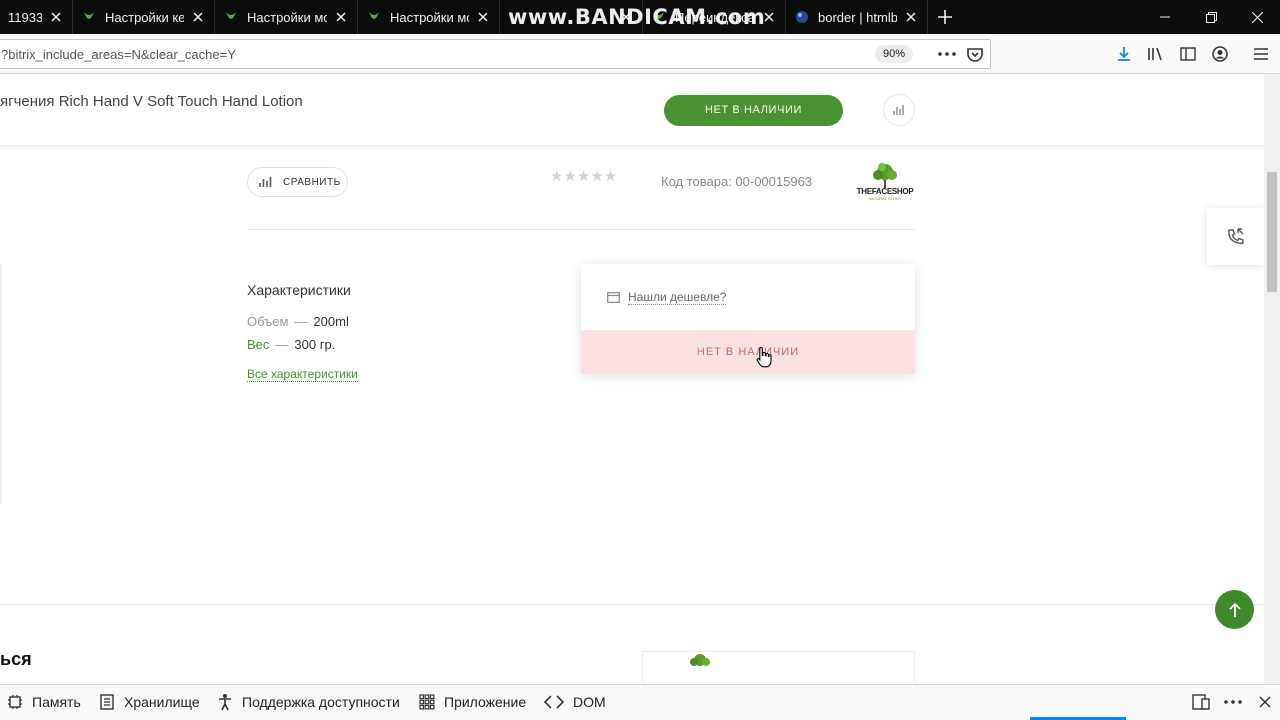 Image resolution: width=1280 pixels, height=720 pixels. Describe the element at coordinates (885, 198) in the screenshot. I see `brand-tagline: NATURAL STORY` at that location.